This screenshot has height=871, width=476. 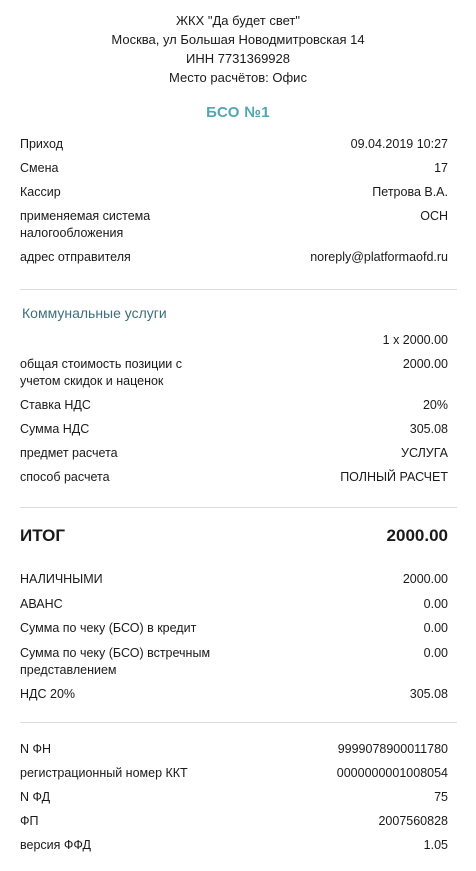 What do you see at coordinates (94, 313) in the screenshot?
I see `item-name: Коммунальные услуги` at bounding box center [94, 313].